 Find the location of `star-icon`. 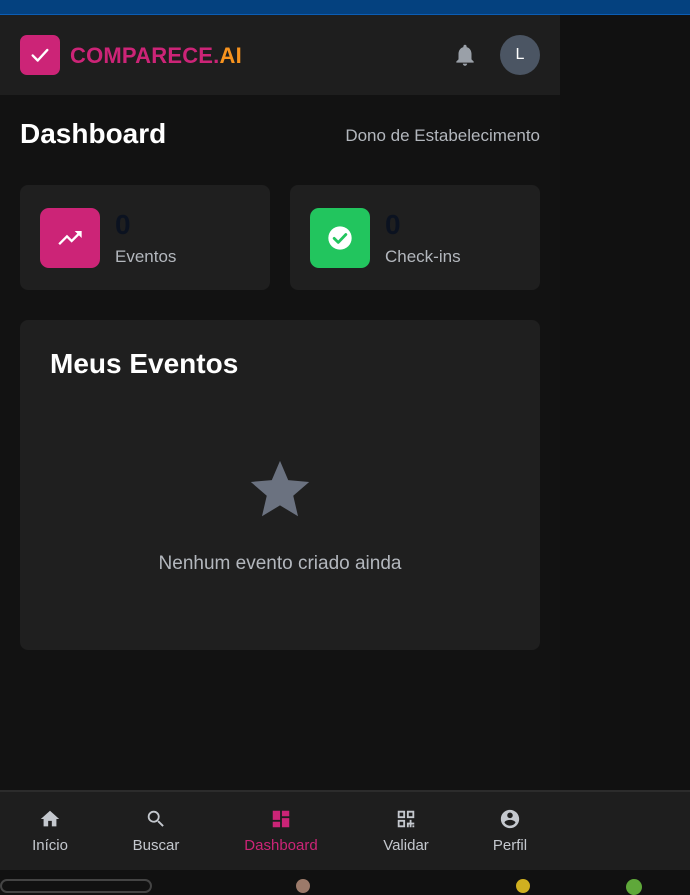

star-icon is located at coordinates (280, 488).